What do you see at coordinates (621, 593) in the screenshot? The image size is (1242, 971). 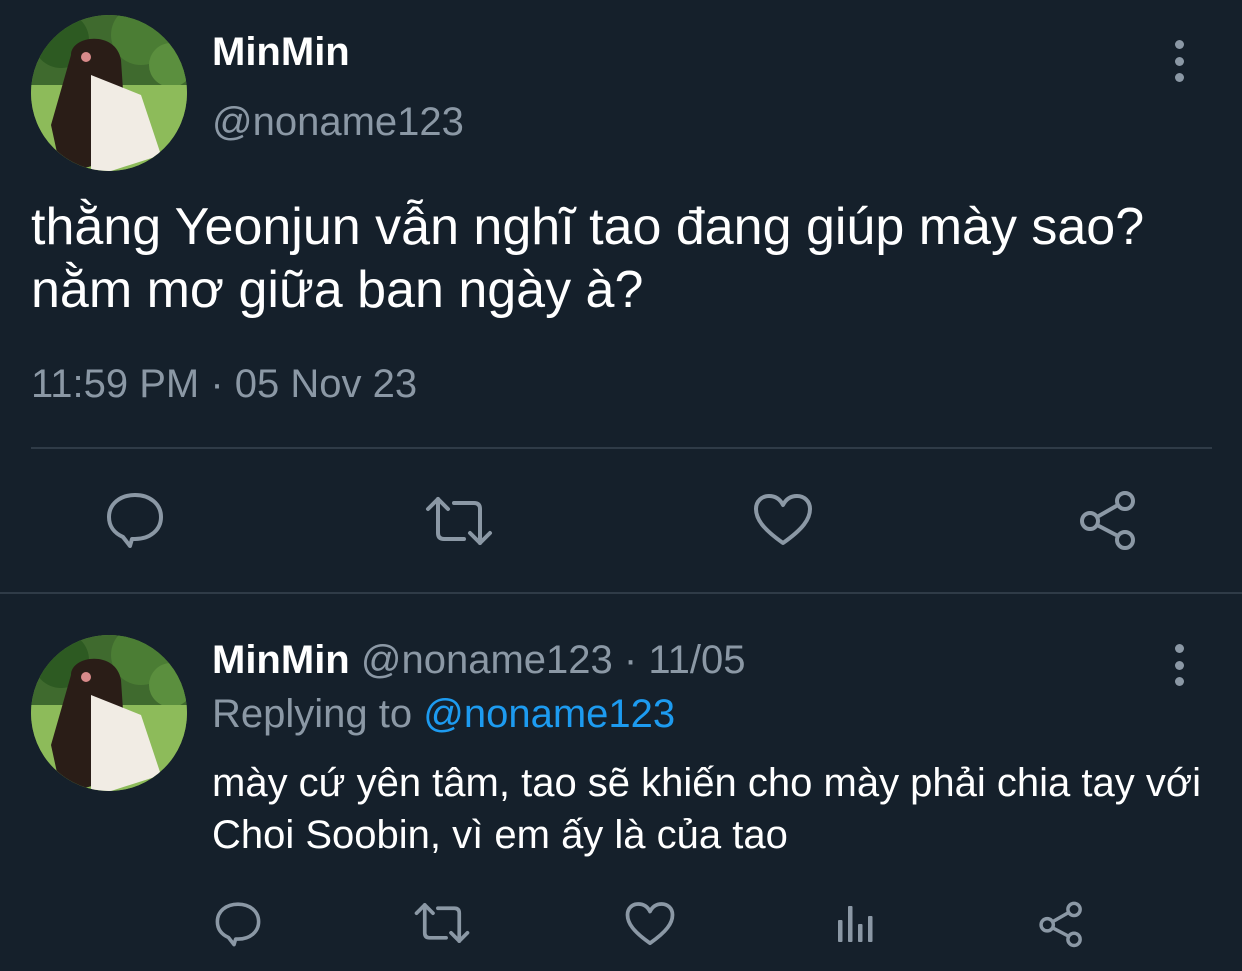 I see `tweet-separator` at bounding box center [621, 593].